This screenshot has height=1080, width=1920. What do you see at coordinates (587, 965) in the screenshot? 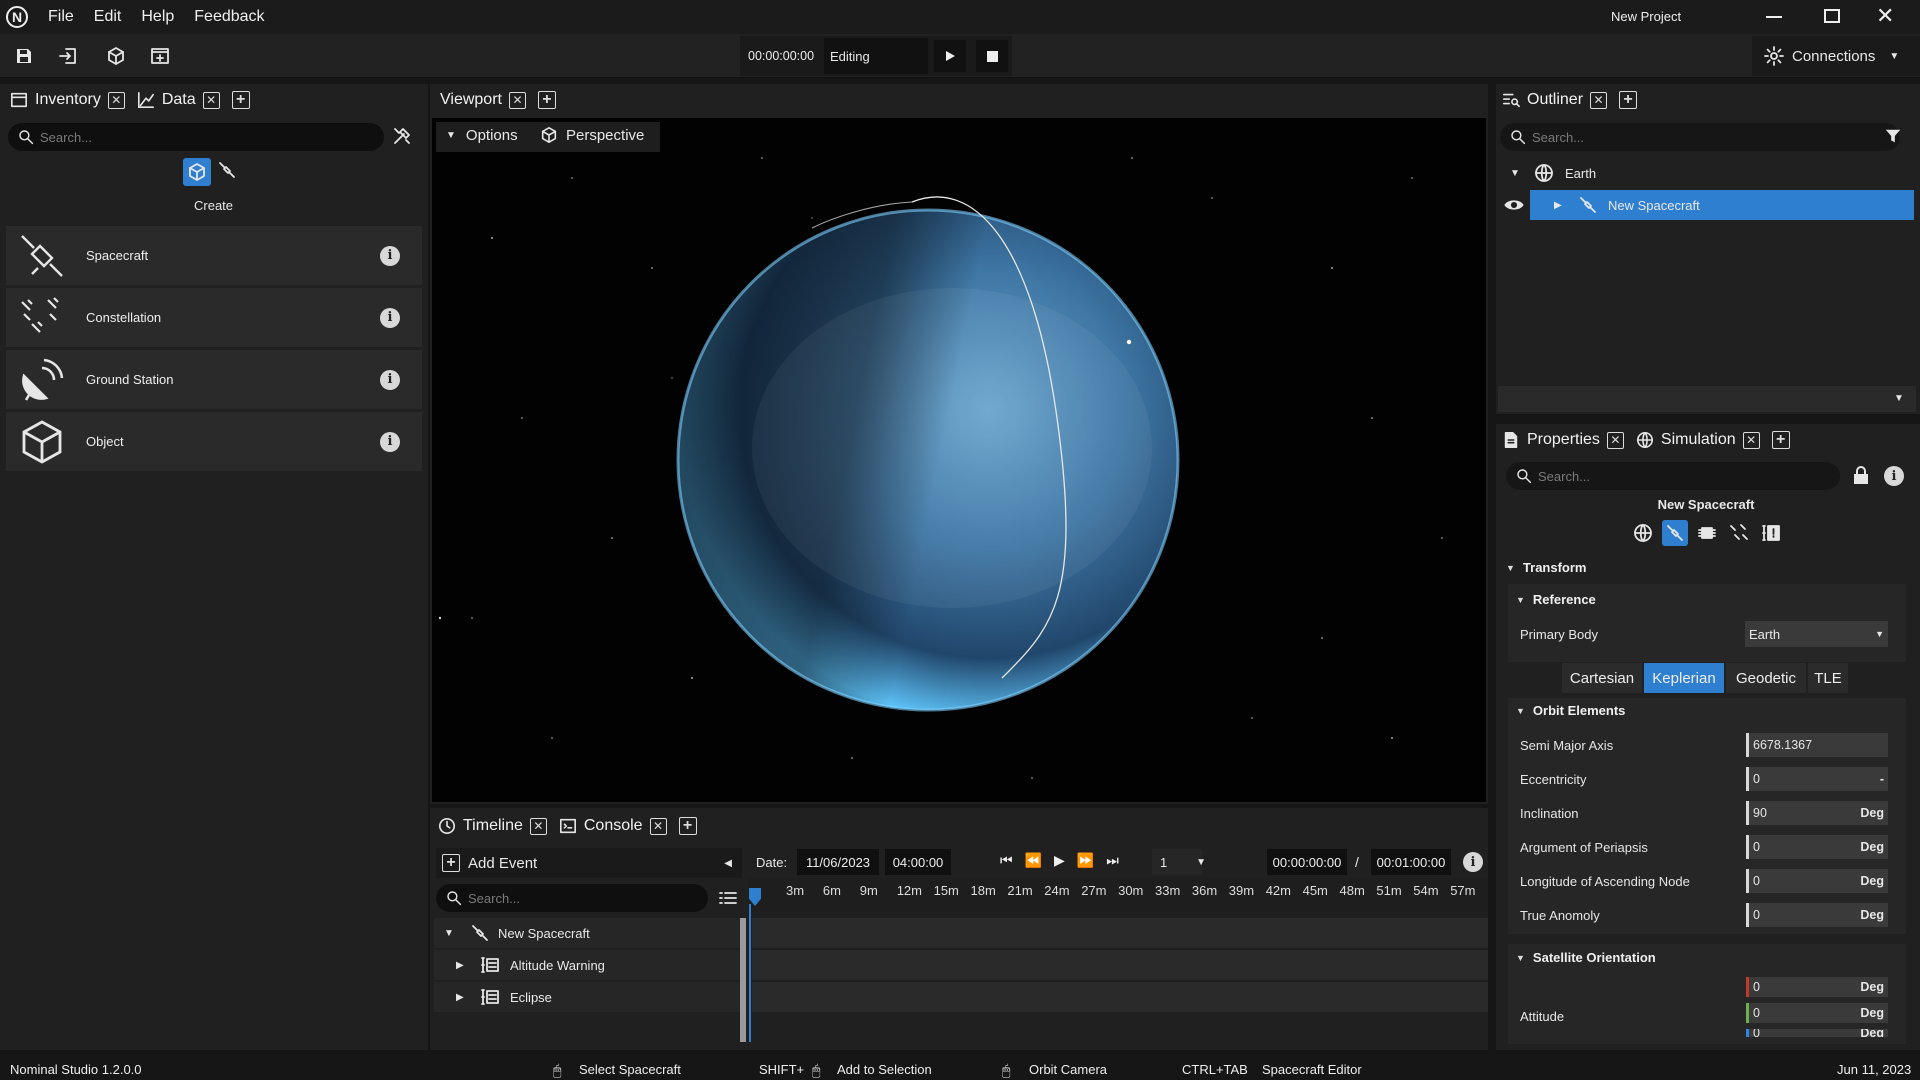
I see `timeline-item-altitude-warning: ▶ Altitude Warning` at bounding box center [587, 965].